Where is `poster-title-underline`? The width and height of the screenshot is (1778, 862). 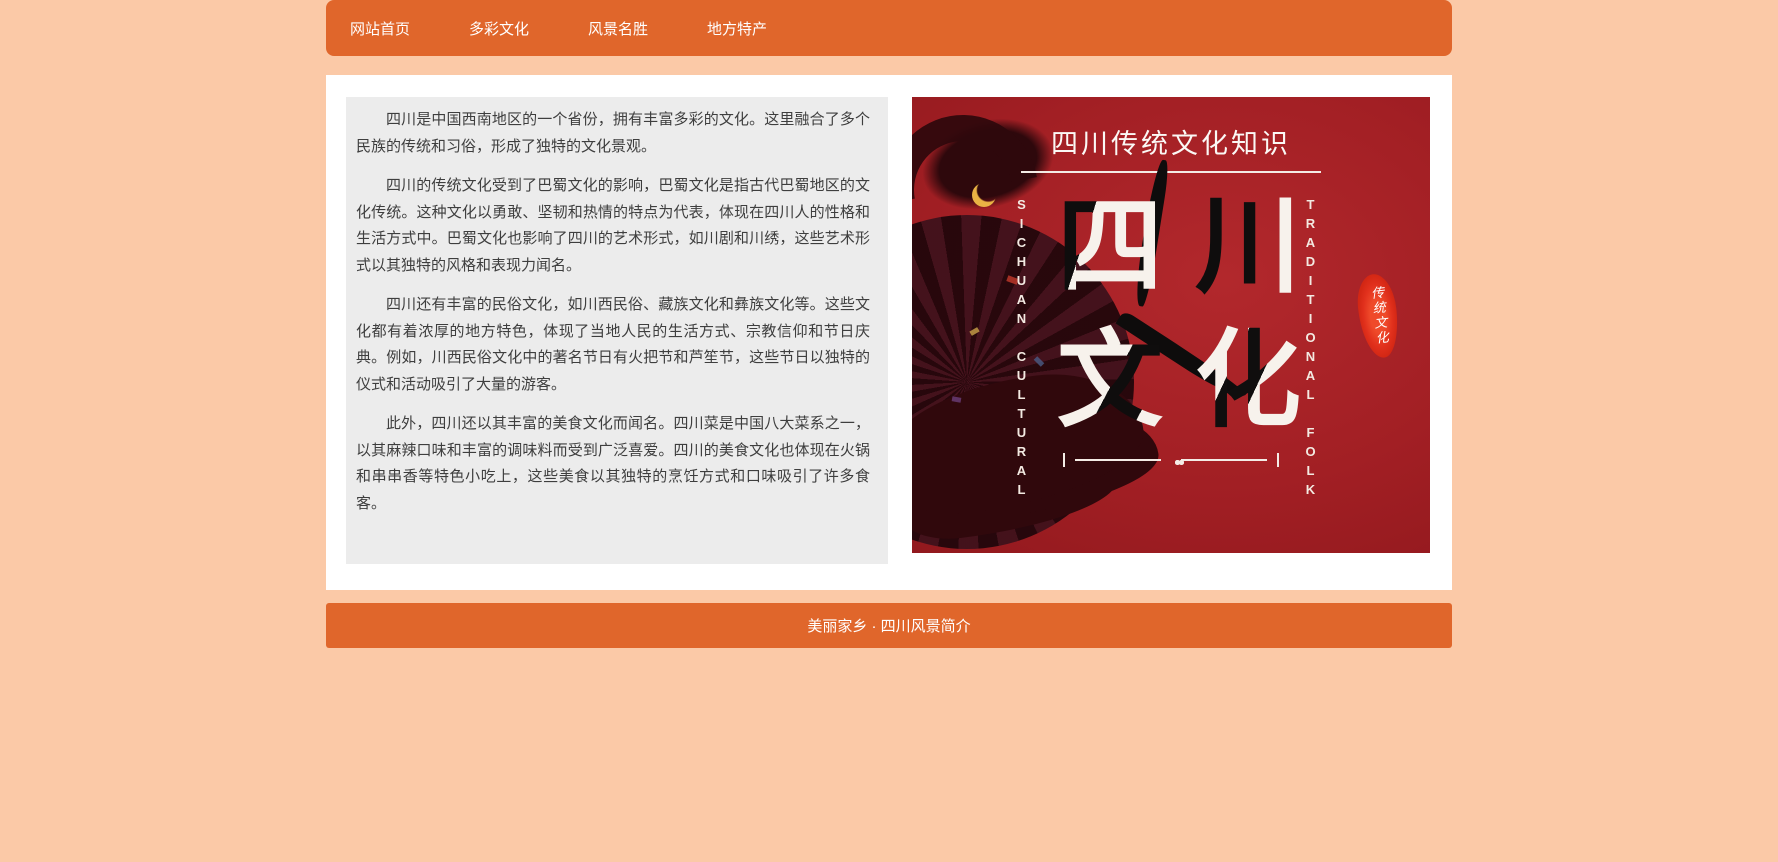
poster-title-underline is located at coordinates (1171, 172).